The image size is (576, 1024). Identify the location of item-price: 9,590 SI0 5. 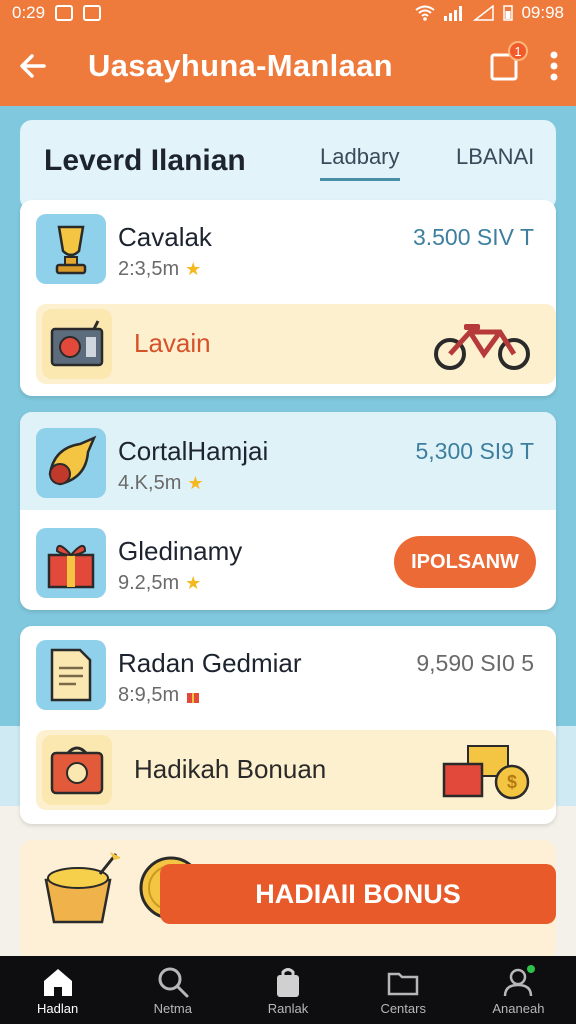
(475, 663).